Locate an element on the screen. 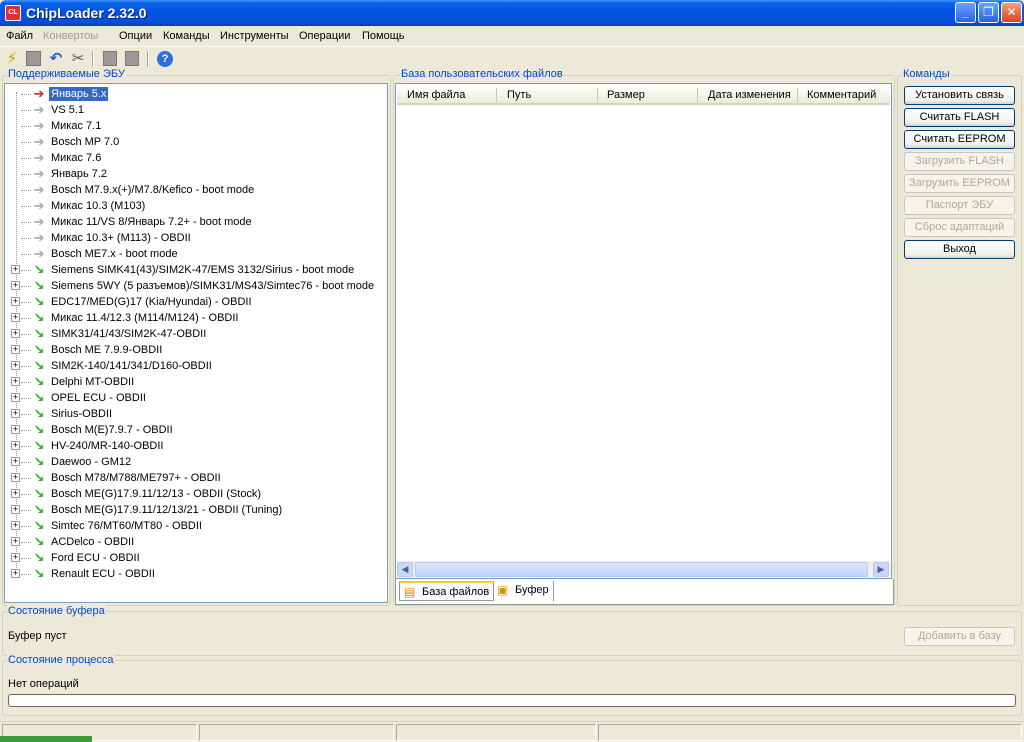 The image size is (1024, 742). tree-item-label: Bosch M7.9.x(+)/M7.8/Kefico - boot mode is located at coordinates (153, 190).